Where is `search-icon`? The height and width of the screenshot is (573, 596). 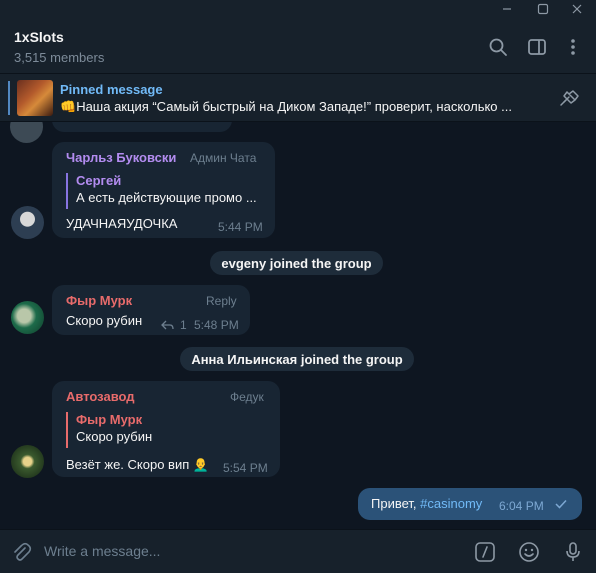 search-icon is located at coordinates (498, 47).